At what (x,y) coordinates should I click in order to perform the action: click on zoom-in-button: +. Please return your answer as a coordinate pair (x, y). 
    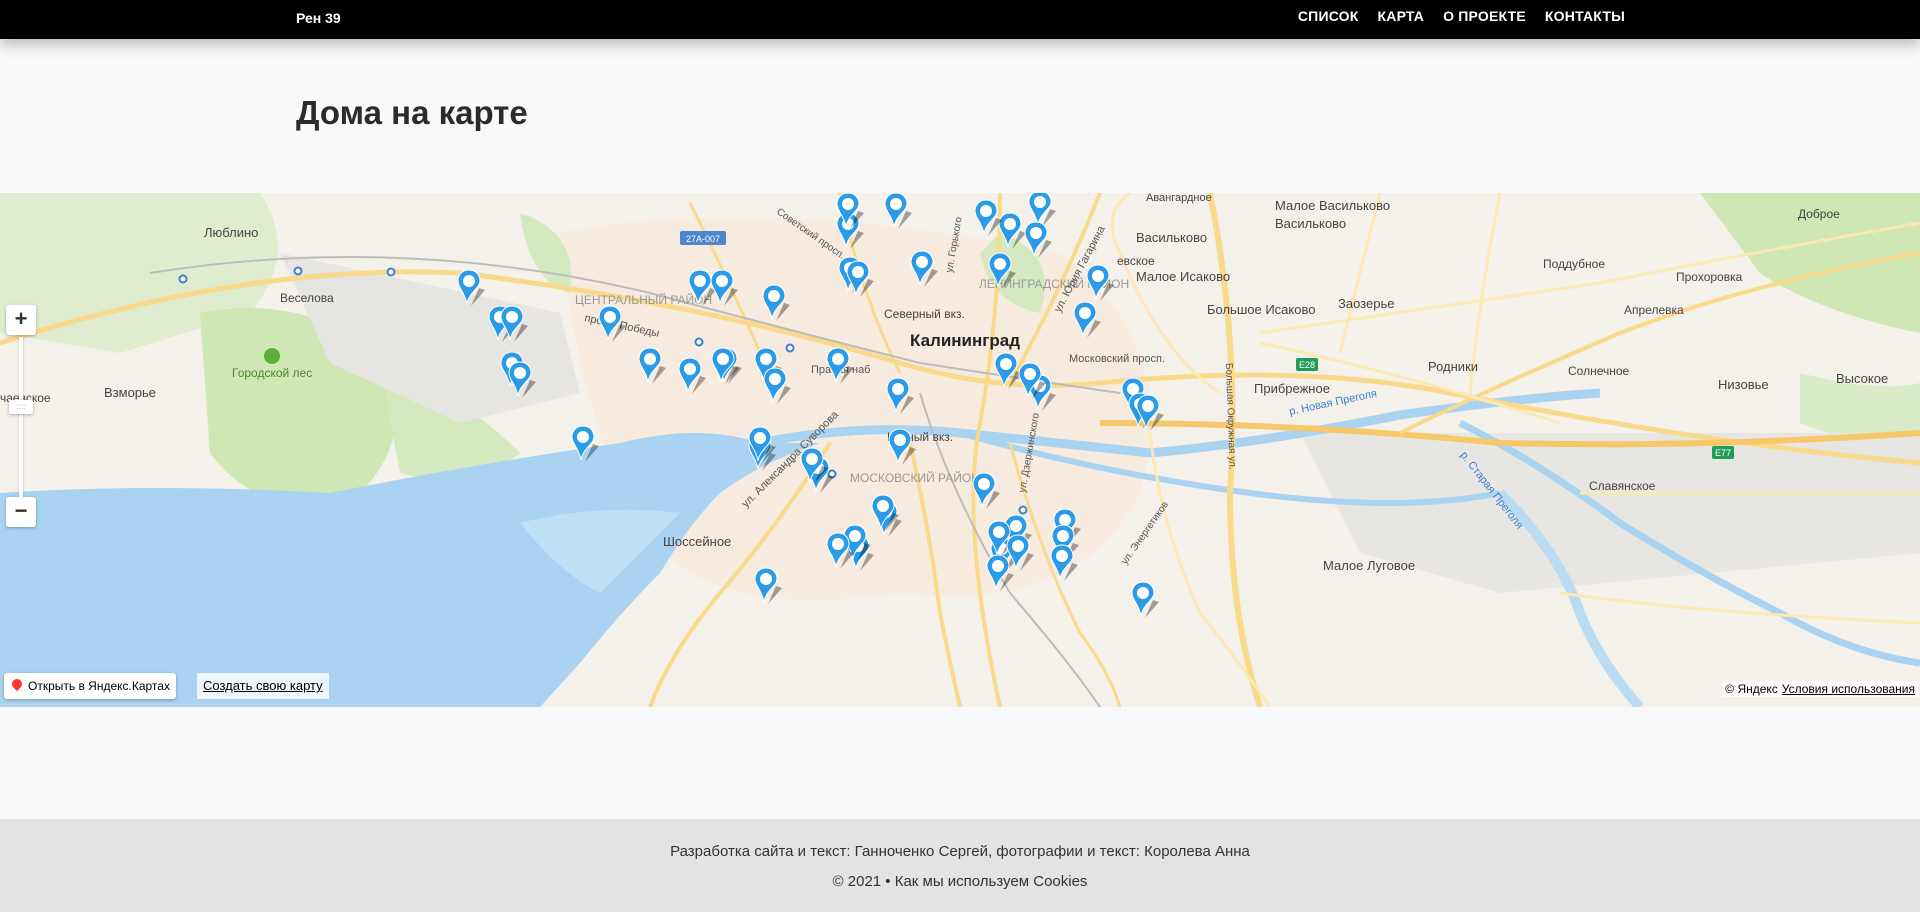
    Looking at the image, I should click on (21, 320).